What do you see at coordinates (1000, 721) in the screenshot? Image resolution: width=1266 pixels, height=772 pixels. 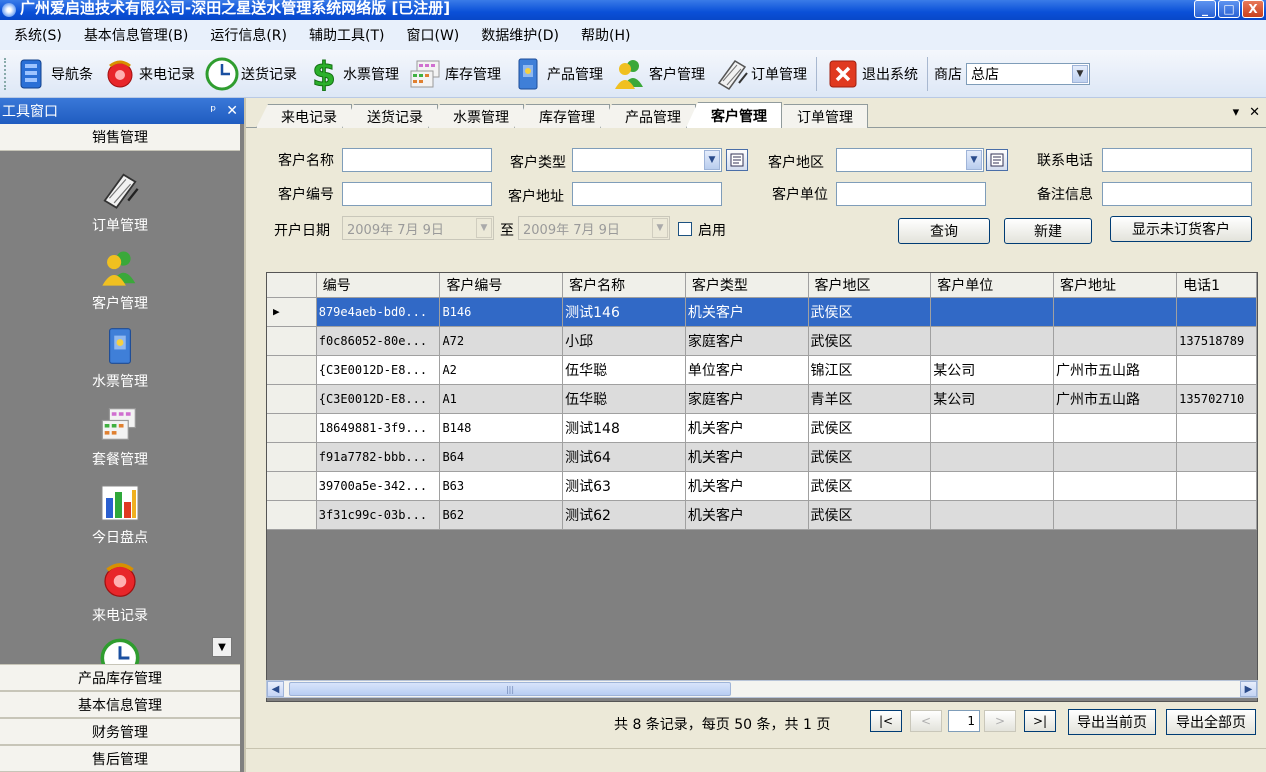 I see `next-page-button: >` at bounding box center [1000, 721].